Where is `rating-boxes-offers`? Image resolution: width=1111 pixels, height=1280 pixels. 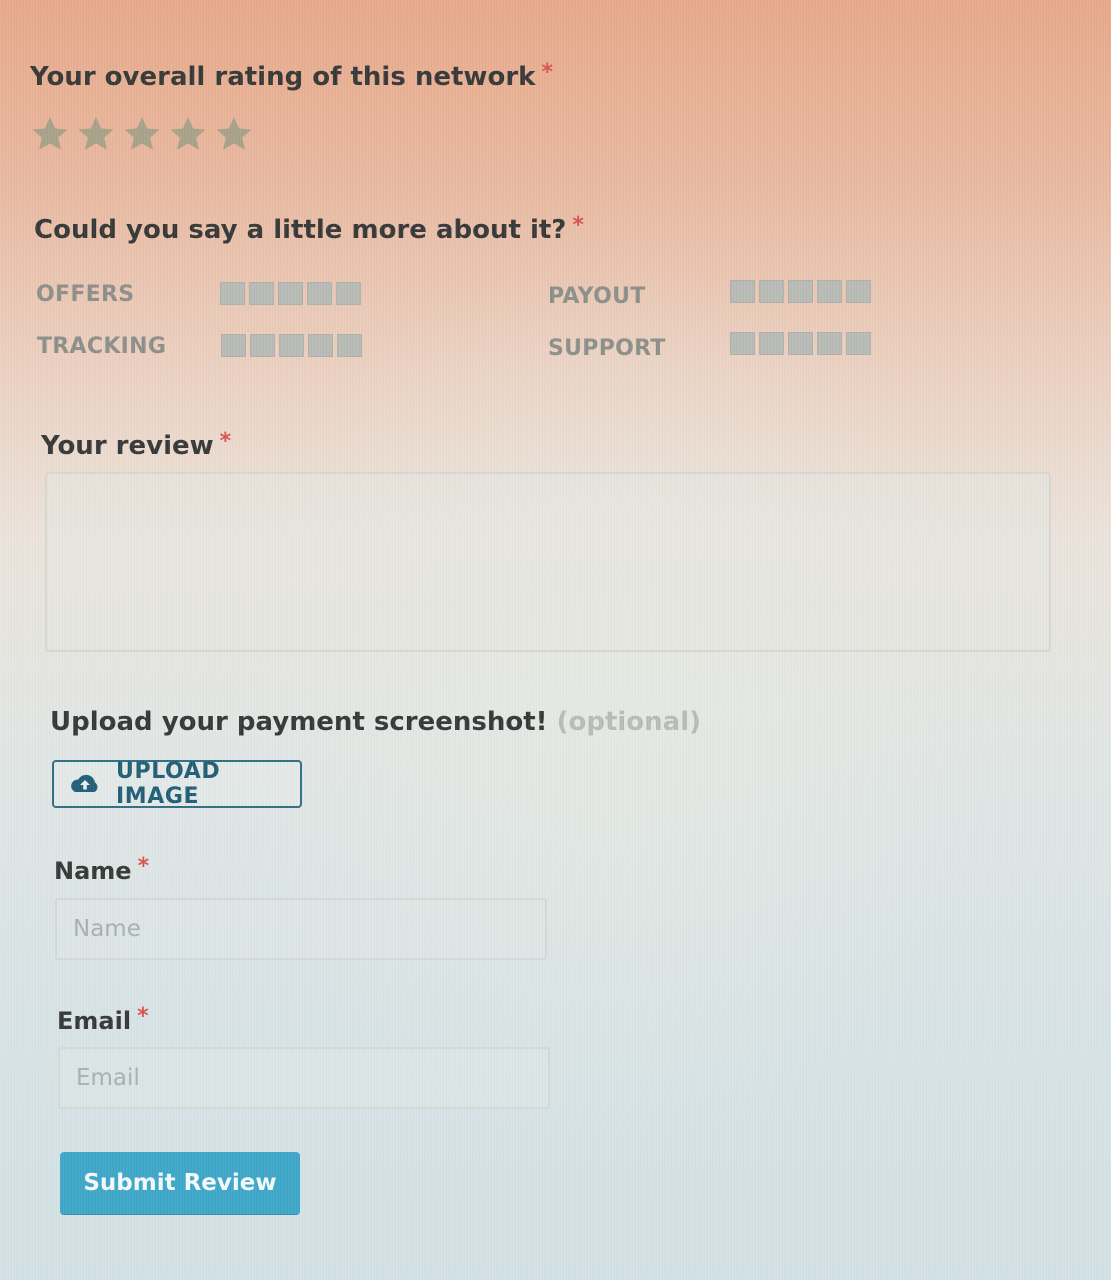
rating-boxes-offers is located at coordinates (290, 293).